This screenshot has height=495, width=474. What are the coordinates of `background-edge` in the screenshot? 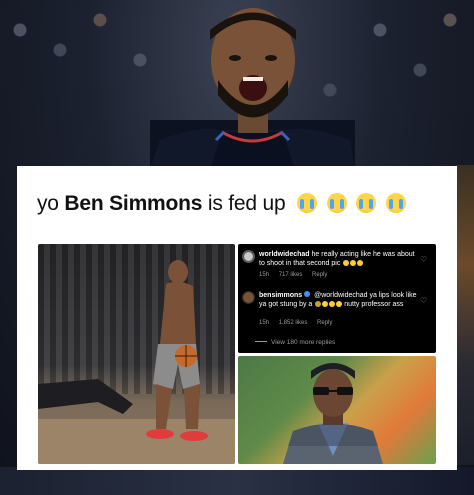 It's located at (465, 315).